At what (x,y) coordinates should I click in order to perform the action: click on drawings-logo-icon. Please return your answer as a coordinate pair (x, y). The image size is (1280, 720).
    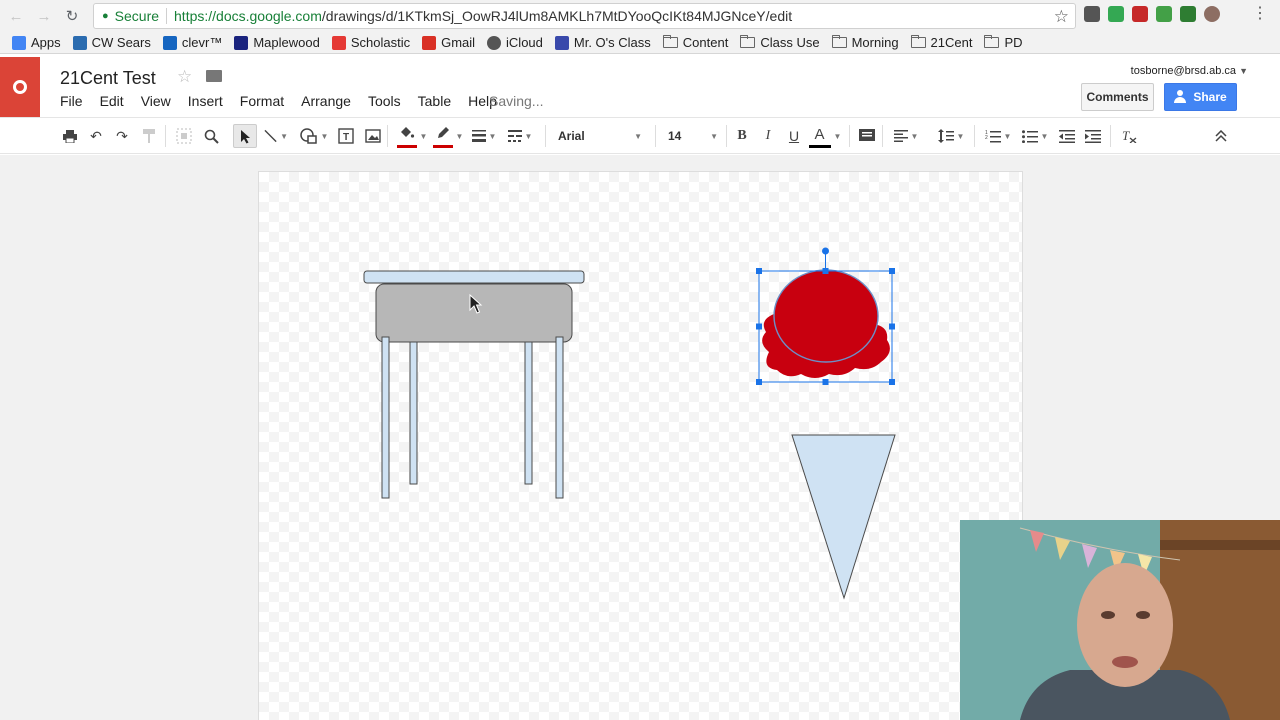
    Looking at the image, I should click on (20, 87).